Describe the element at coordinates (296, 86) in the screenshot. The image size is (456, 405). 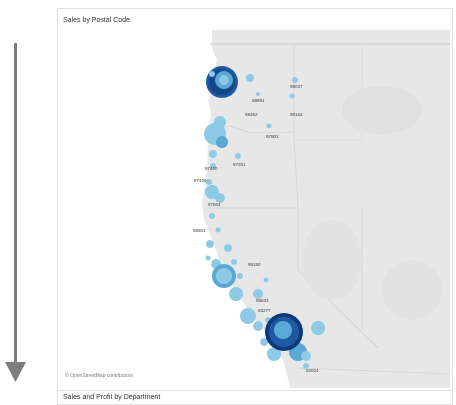
I see `postal-label: 98037` at that location.